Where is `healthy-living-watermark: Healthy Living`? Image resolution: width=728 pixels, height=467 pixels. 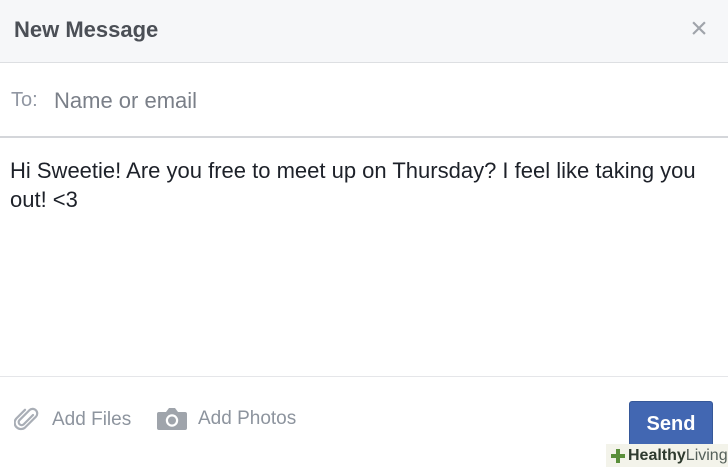
healthy-living-watermark: Healthy Living is located at coordinates (667, 455).